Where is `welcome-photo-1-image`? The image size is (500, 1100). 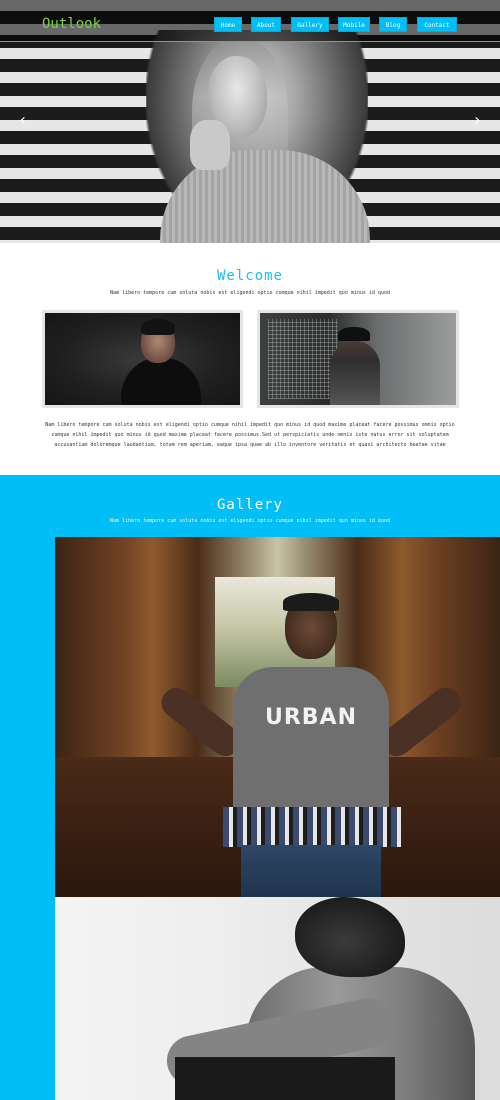 welcome-photo-1-image is located at coordinates (142, 359).